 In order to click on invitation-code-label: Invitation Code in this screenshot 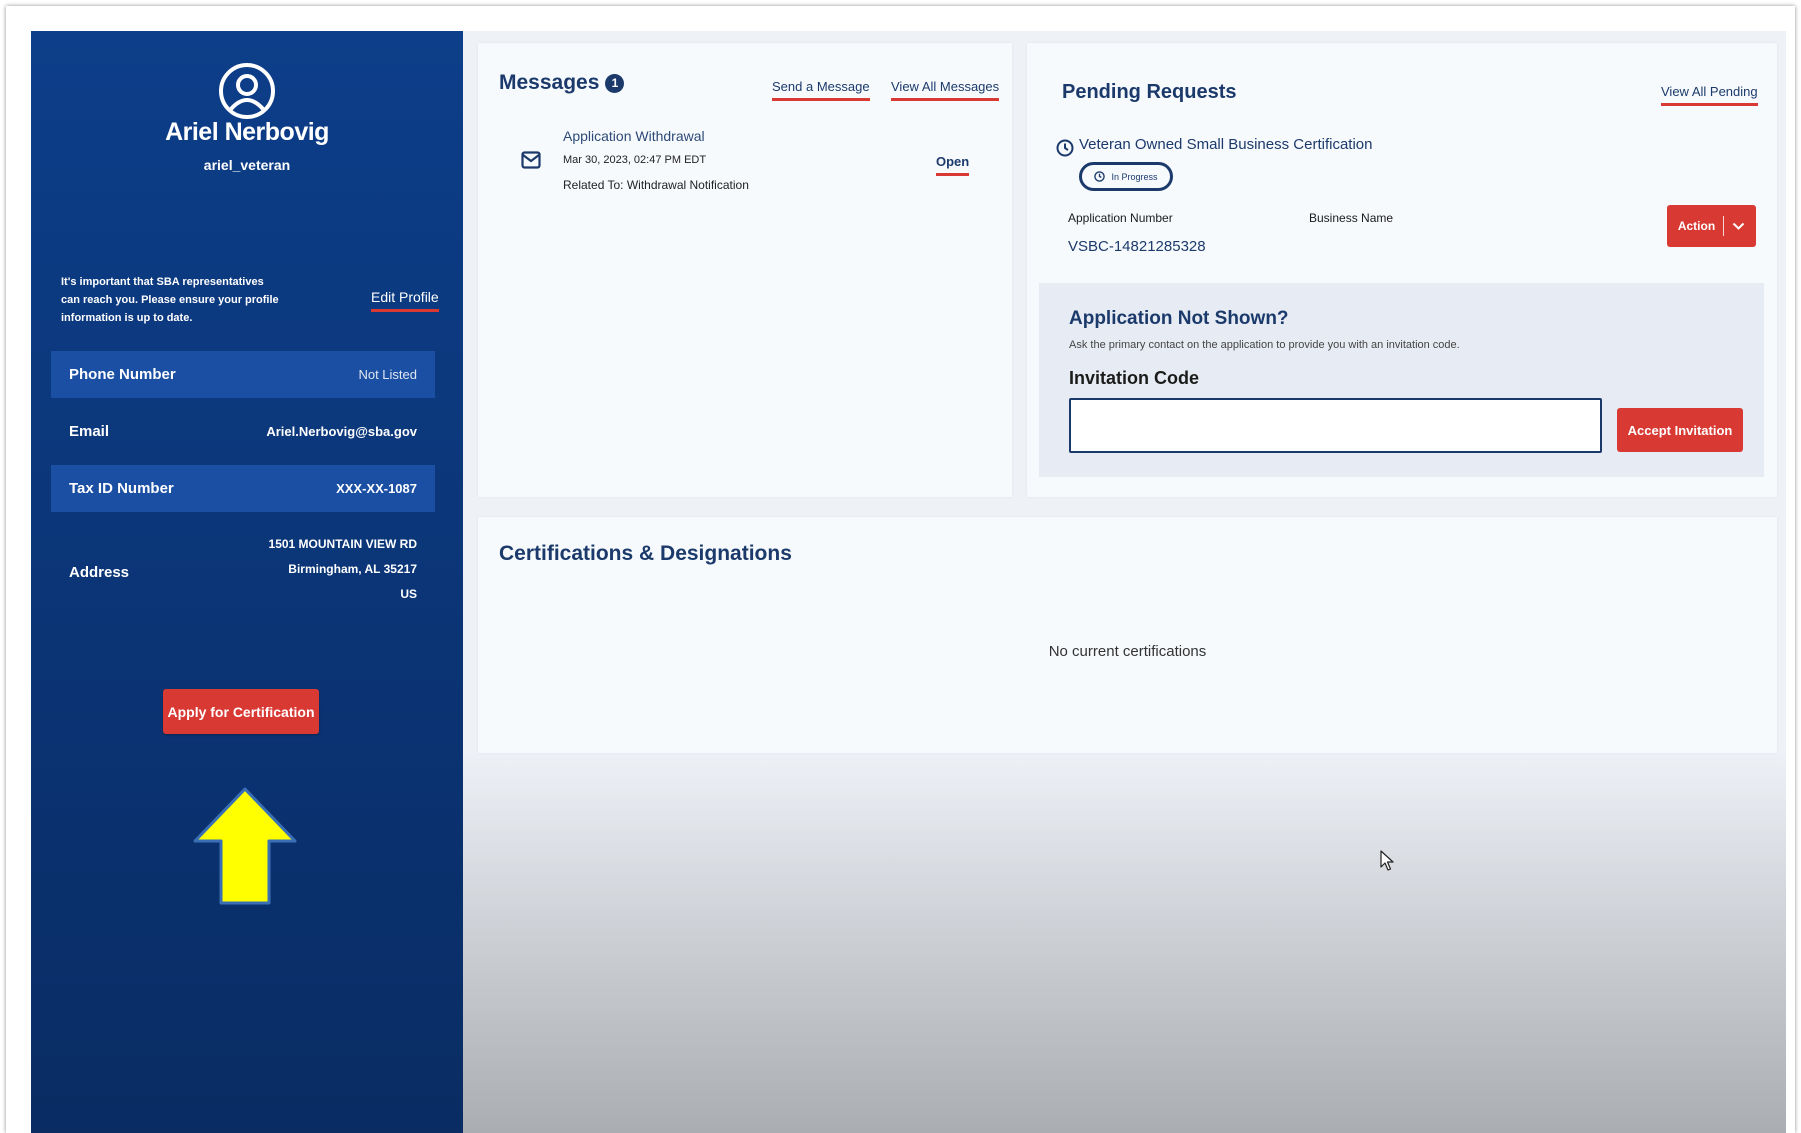, I will do `click(1134, 378)`.